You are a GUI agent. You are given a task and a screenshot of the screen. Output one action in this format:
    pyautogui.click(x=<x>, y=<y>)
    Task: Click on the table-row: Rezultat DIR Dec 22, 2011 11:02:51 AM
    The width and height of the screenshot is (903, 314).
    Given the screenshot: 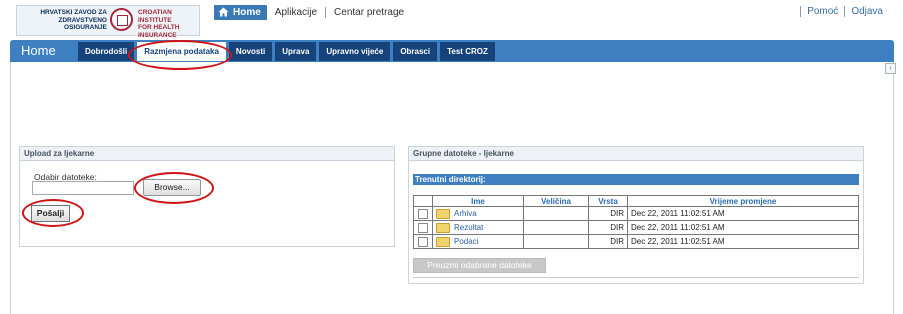 What is the action you would take?
    pyautogui.click(x=636, y=227)
    